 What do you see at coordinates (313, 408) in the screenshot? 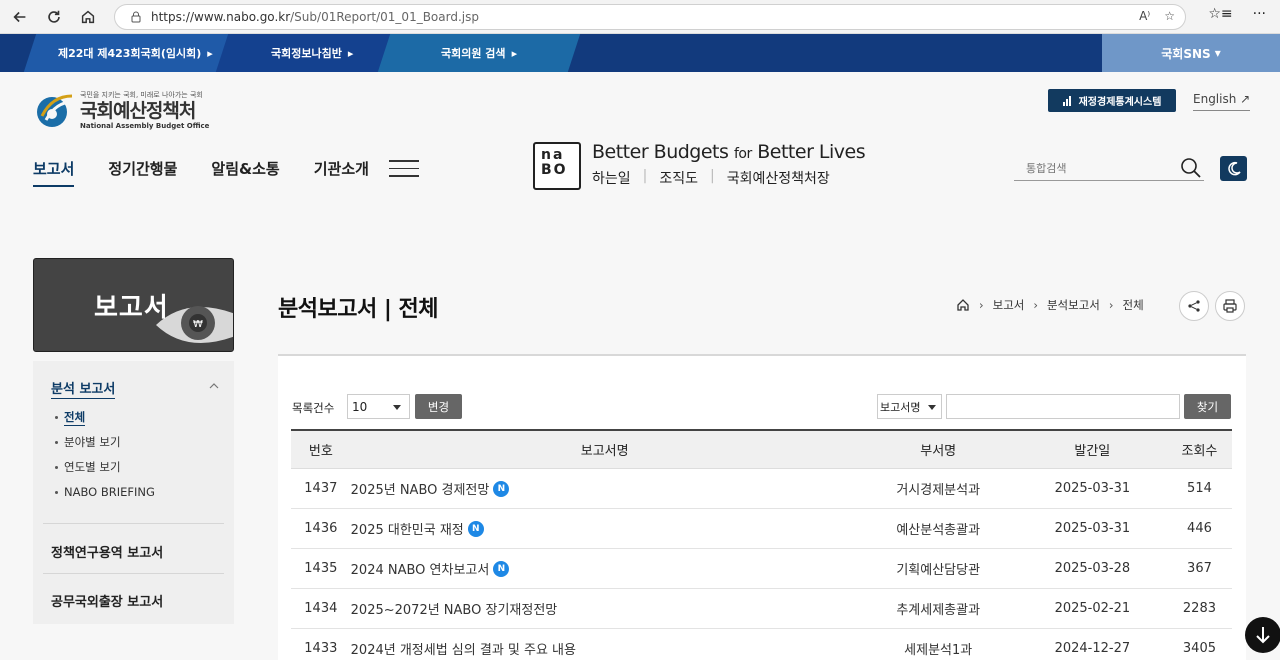
I see `count-label: 목록건수` at bounding box center [313, 408].